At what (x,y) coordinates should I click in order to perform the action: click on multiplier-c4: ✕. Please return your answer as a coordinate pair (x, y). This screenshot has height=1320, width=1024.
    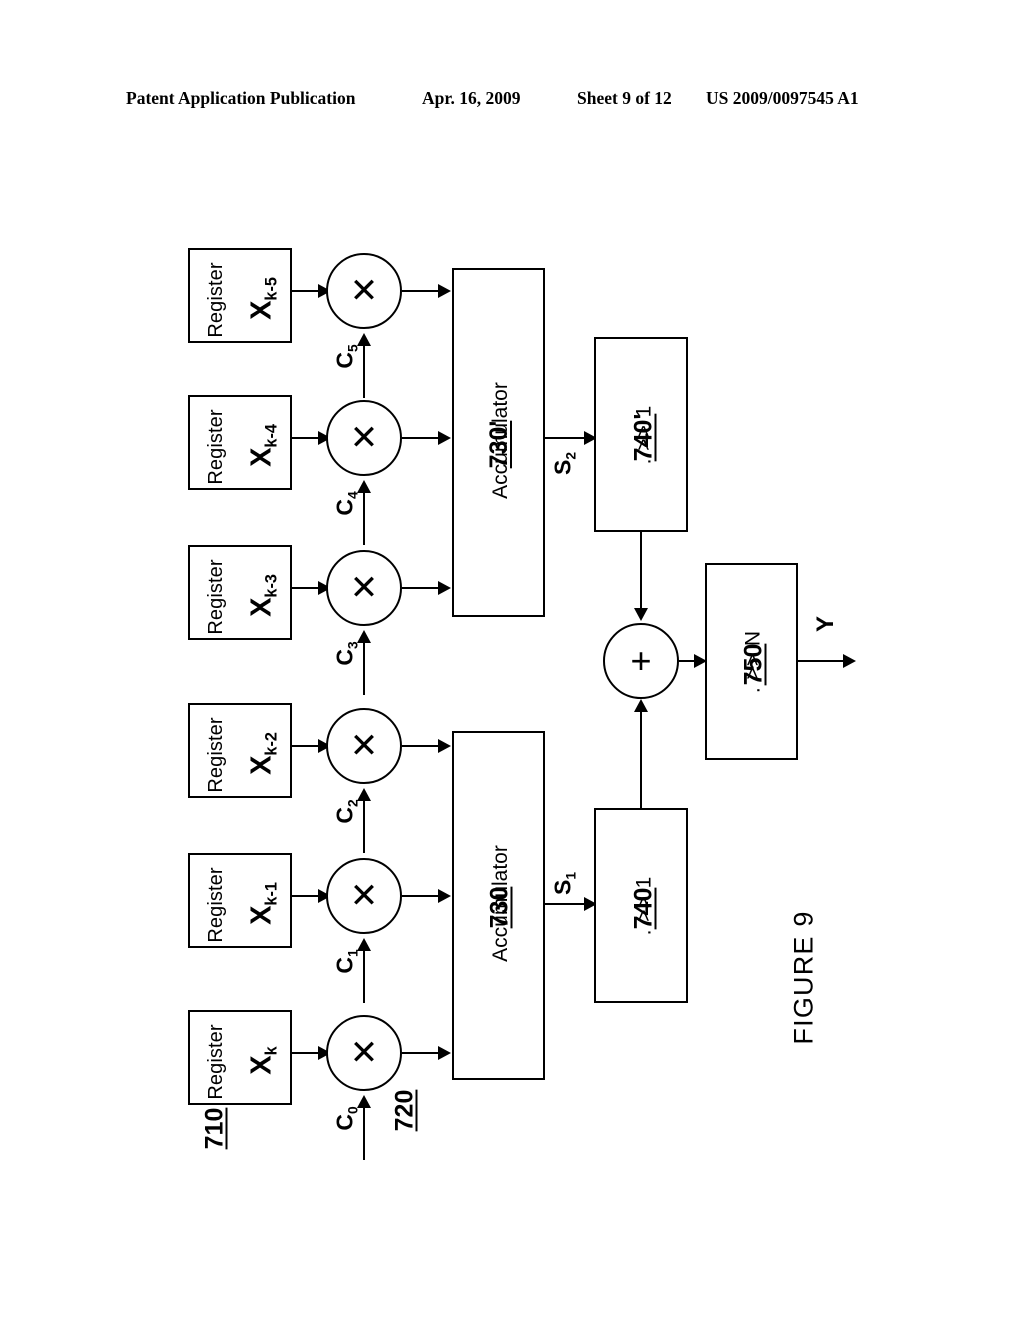
    Looking at the image, I should click on (364, 438).